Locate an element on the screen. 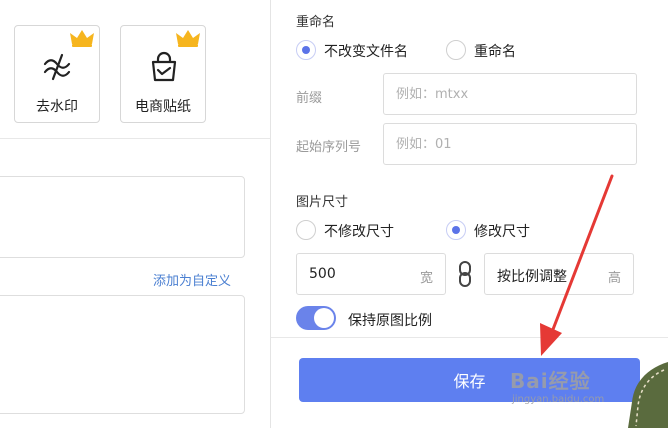  radio-no-resize-label: 不修改尺寸 is located at coordinates (359, 231).